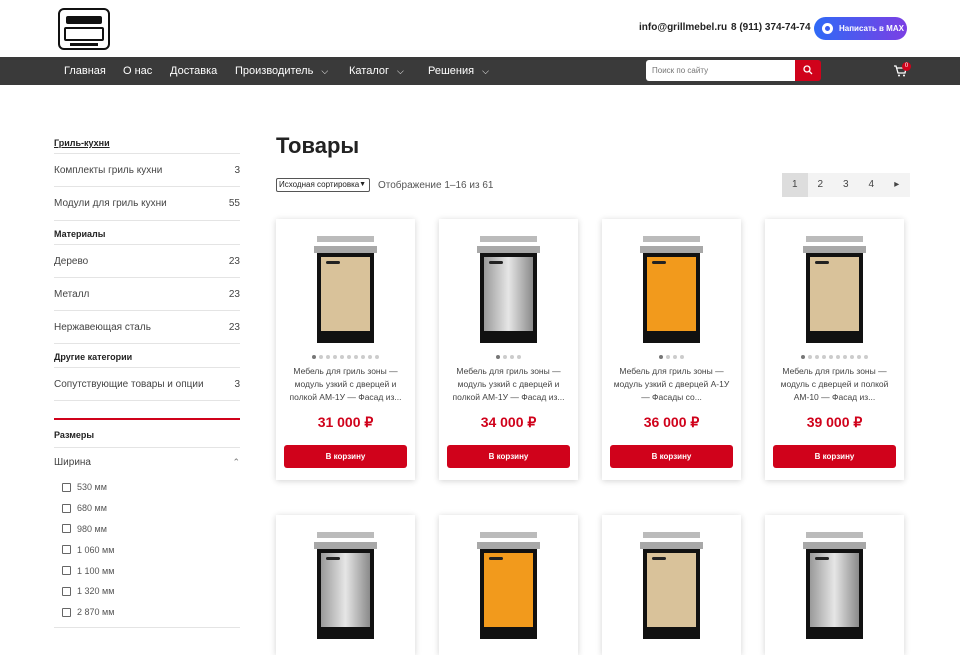  I want to click on write-in-max-button: Написать в MAX, so click(860, 28).